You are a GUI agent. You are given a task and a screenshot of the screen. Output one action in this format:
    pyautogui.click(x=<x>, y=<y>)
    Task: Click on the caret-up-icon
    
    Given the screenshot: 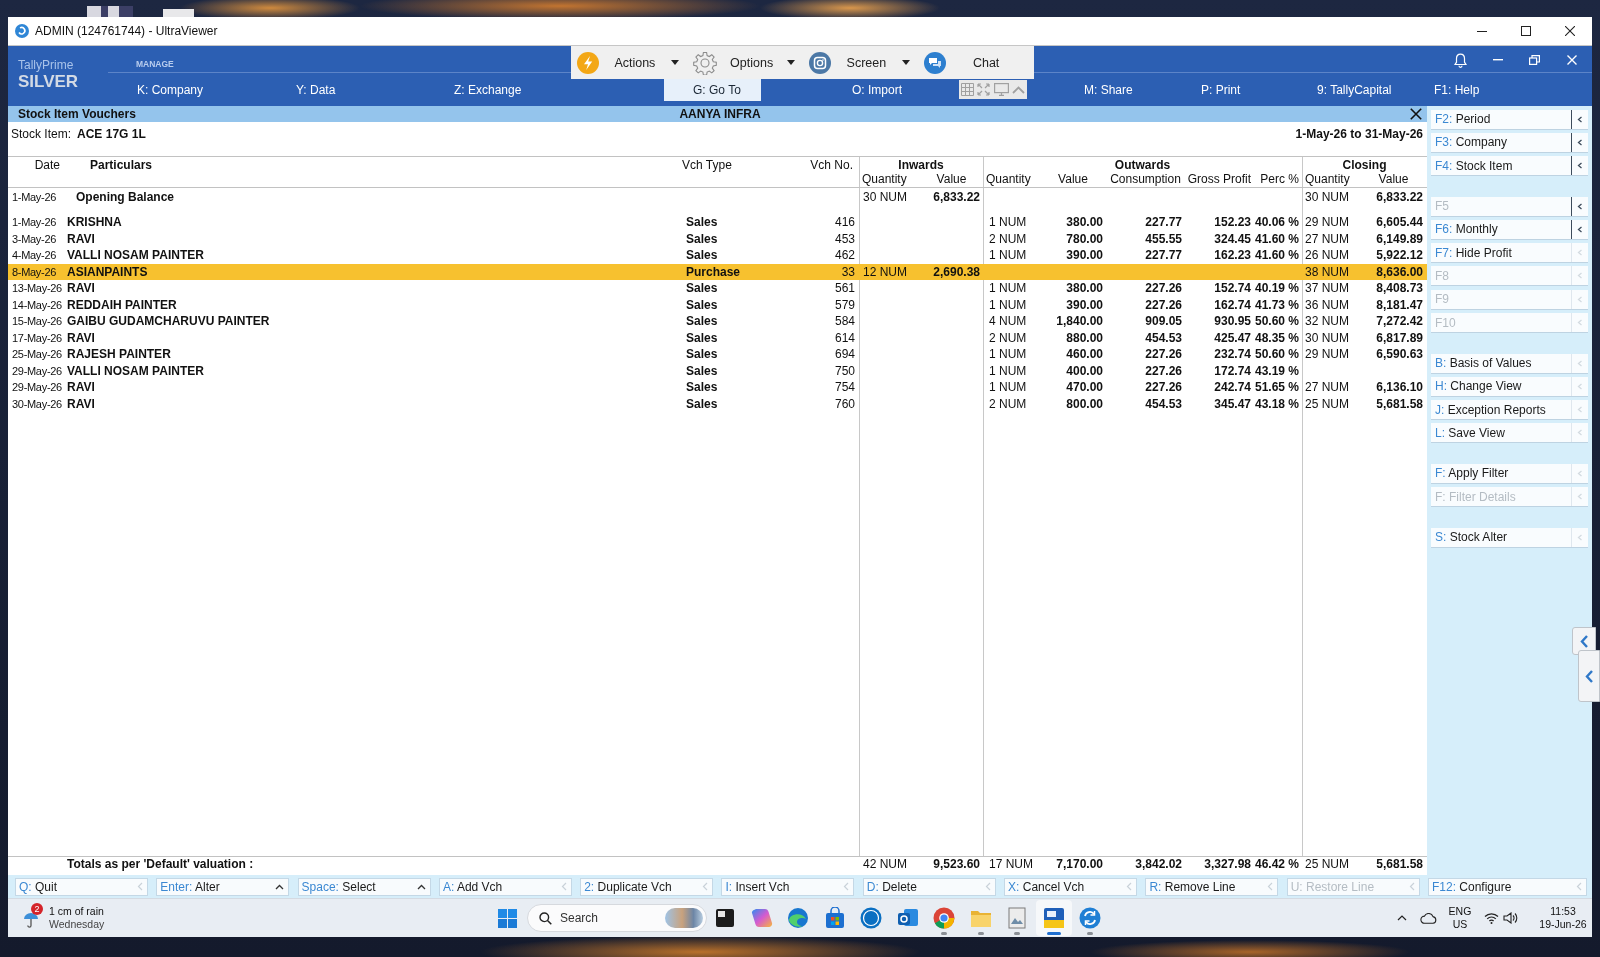 What is the action you would take?
    pyautogui.click(x=1402, y=918)
    